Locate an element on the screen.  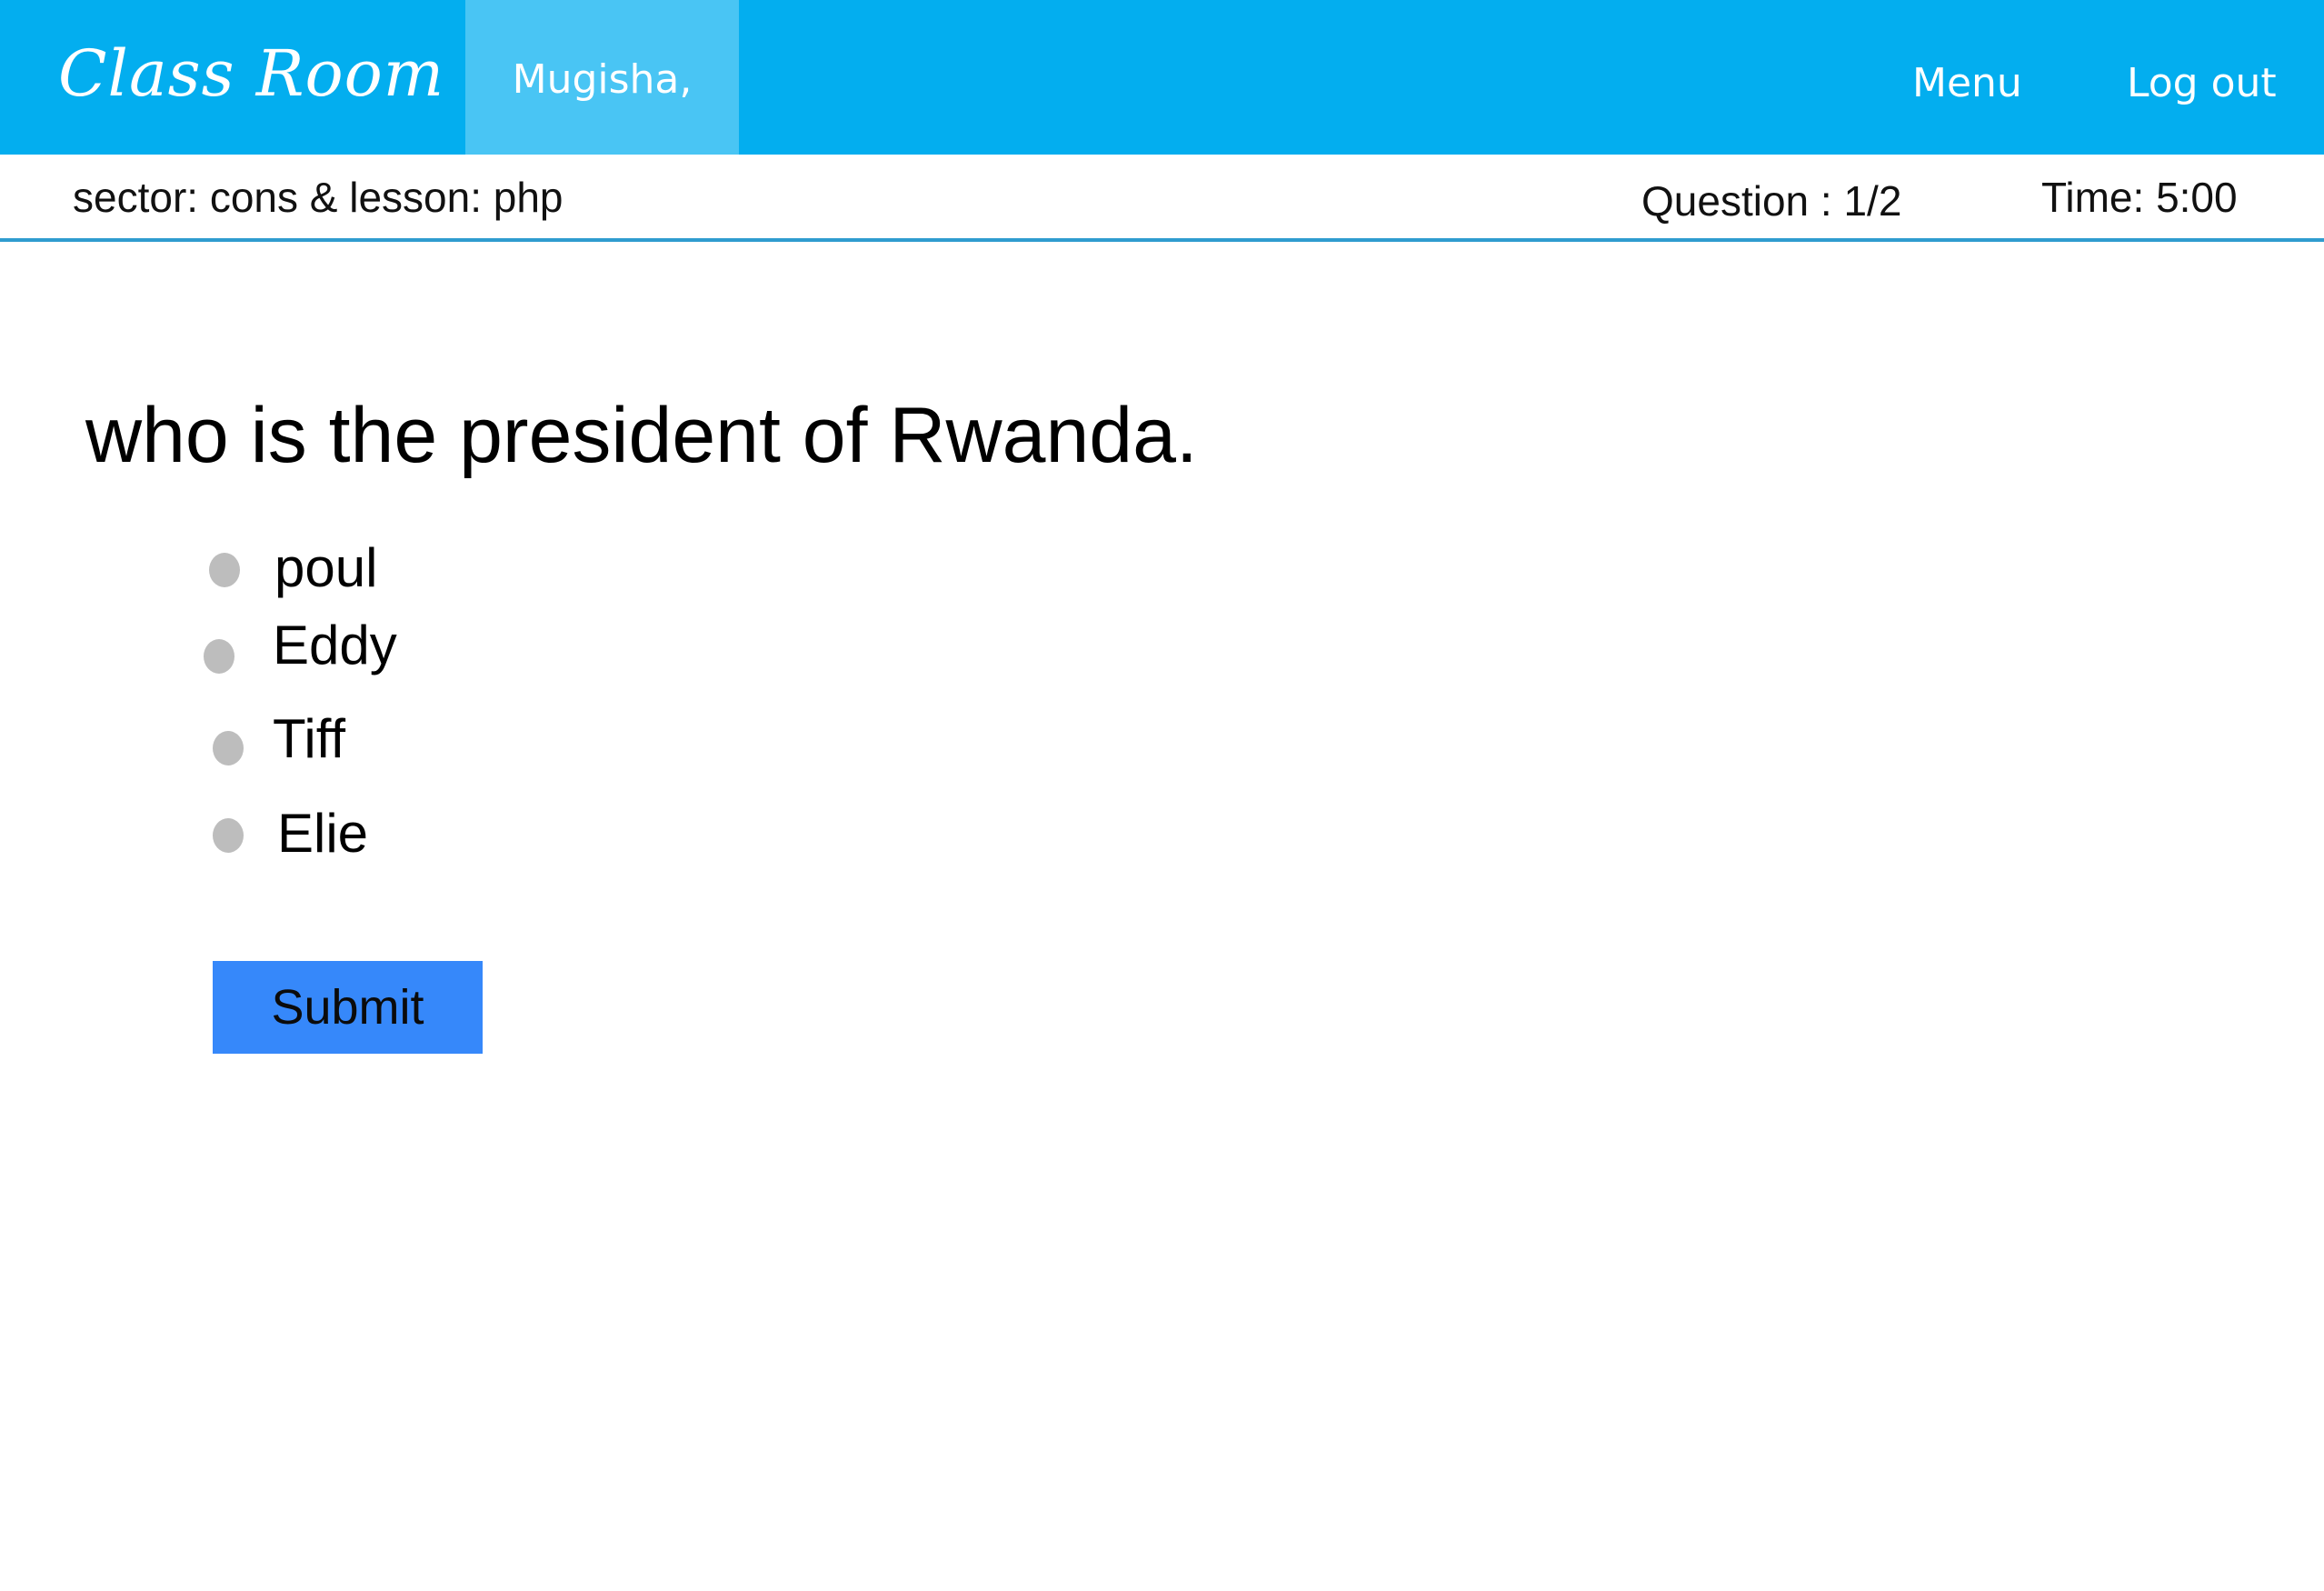
answer-option-label: Elie is located at coordinates (323, 833).